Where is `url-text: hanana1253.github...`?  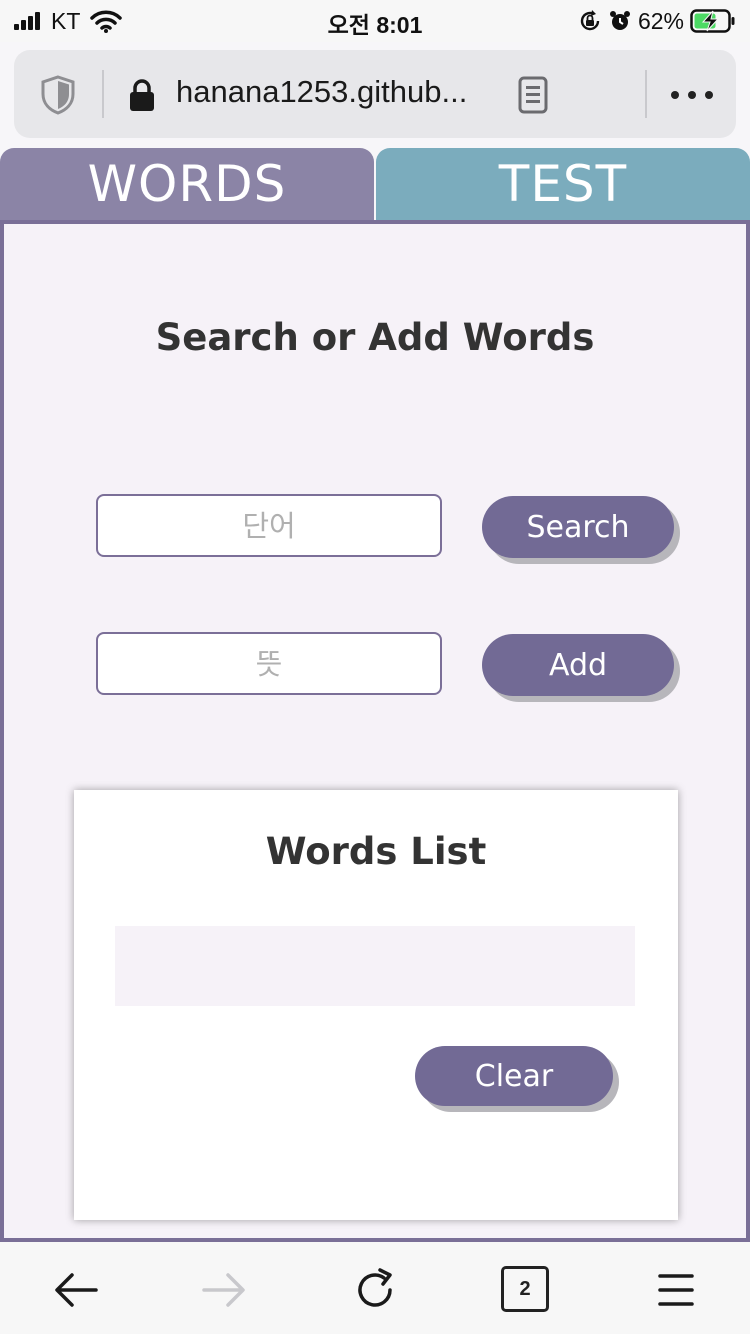
url-text: hanana1253.github... is located at coordinates (321, 92).